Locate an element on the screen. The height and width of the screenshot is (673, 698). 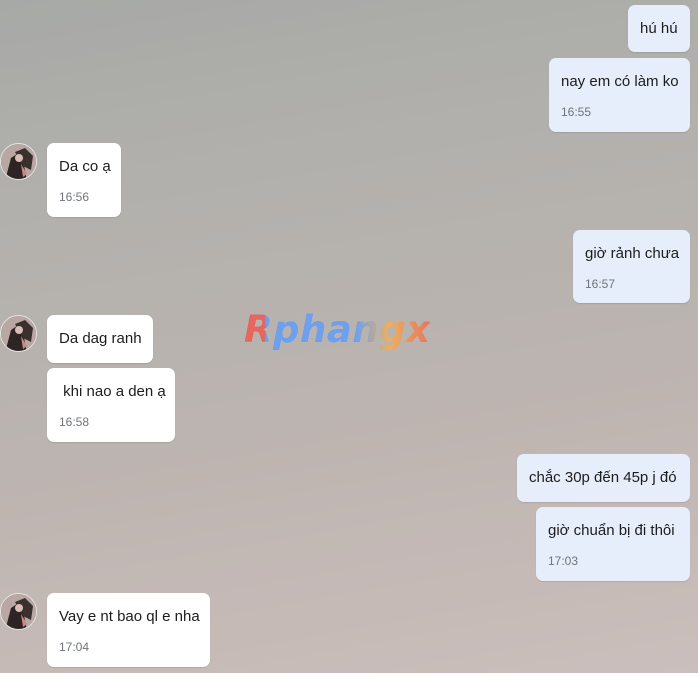
message-bubble-sent: giờ chuẩn bị đi thôi 17:03 is located at coordinates (613, 544).